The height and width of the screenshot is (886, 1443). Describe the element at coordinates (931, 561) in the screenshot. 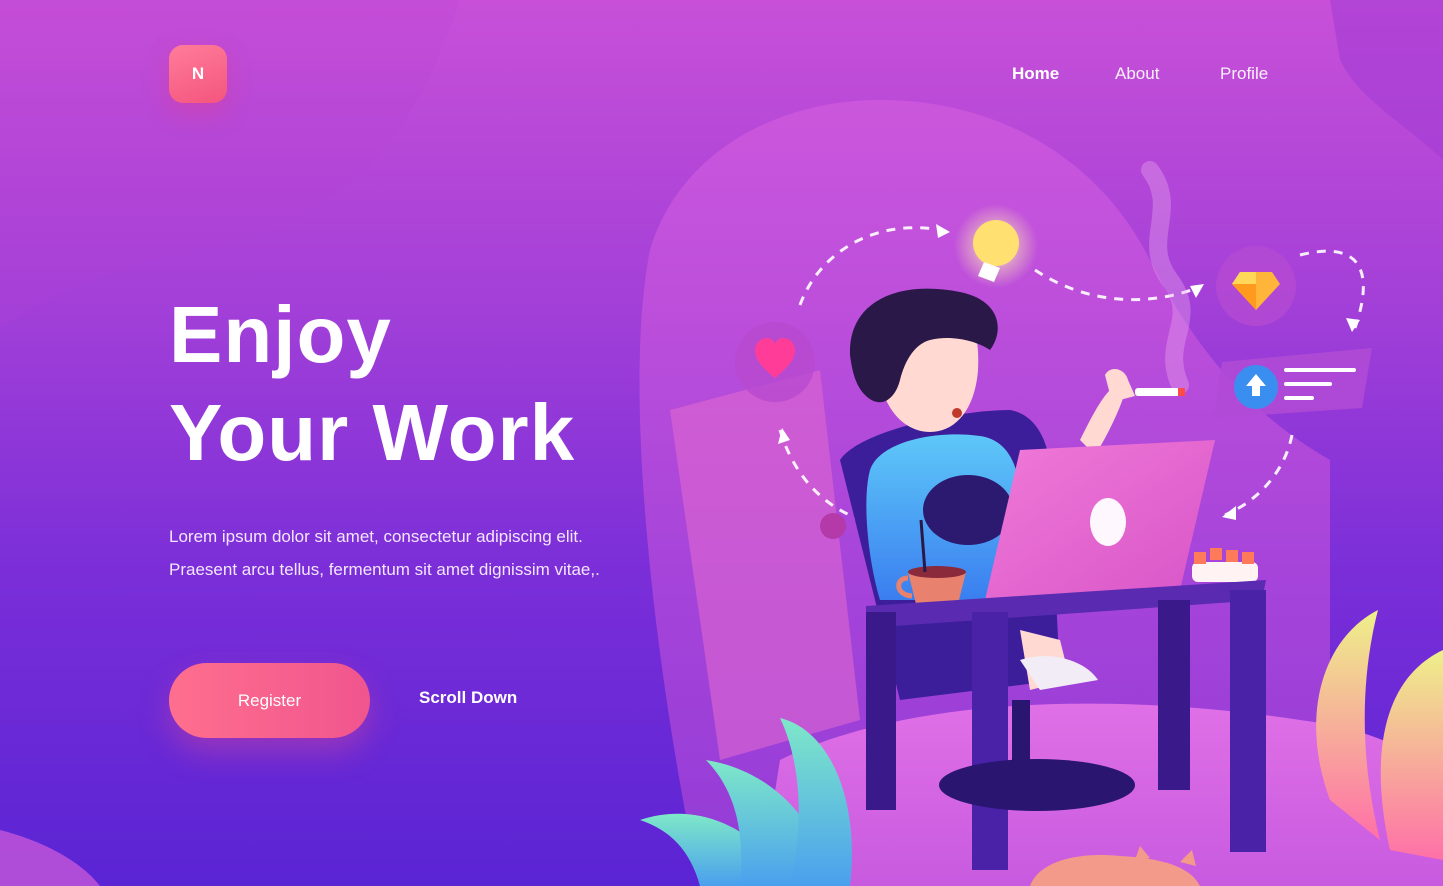

I see `coffee-cup-icon` at that location.